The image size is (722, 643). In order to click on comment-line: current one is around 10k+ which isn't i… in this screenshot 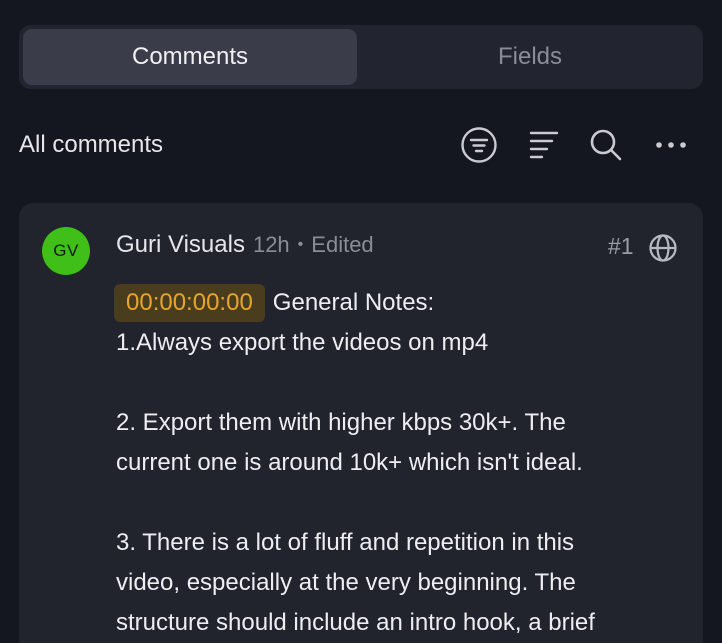, I will do `click(349, 462)`.